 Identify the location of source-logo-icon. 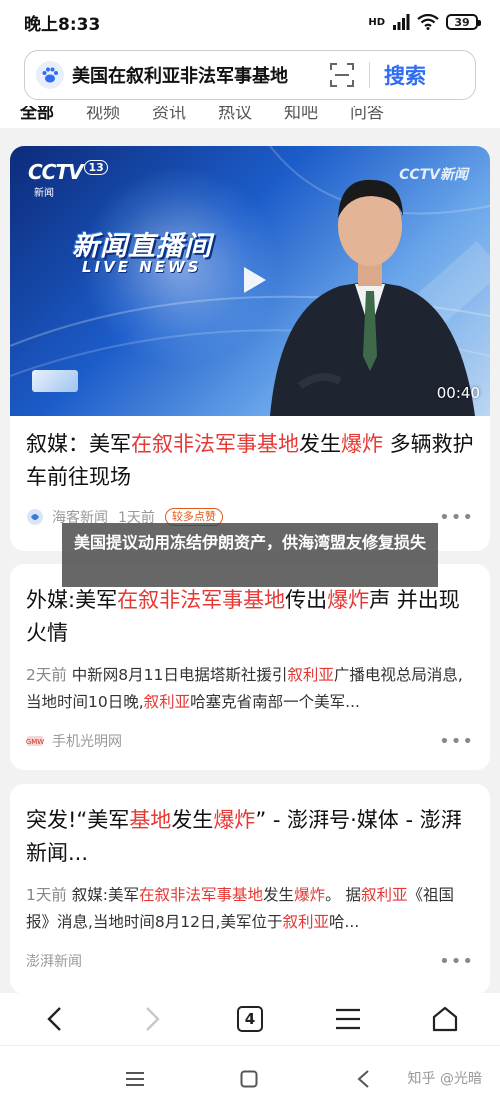
(35, 517).